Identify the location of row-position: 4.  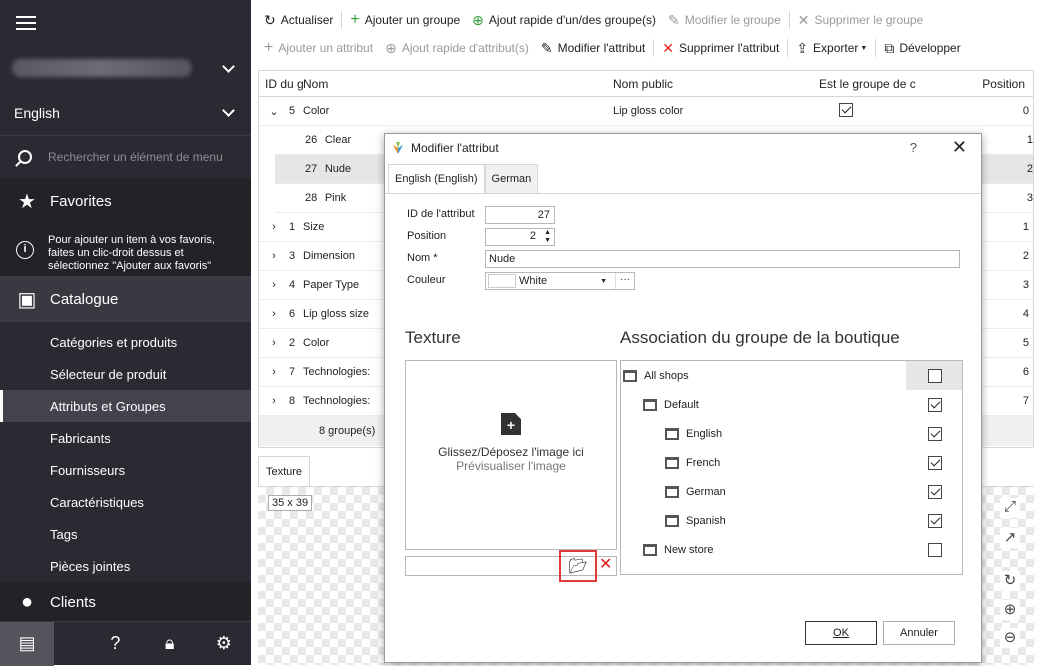
(1025, 314).